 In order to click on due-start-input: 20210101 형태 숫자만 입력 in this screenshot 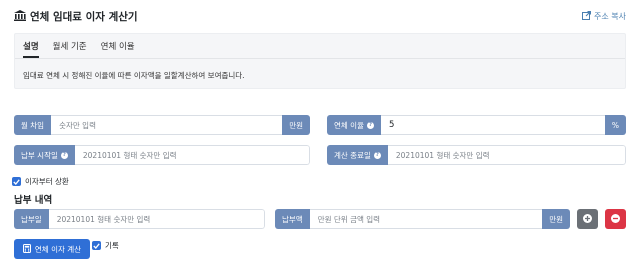, I will do `click(192, 155)`.